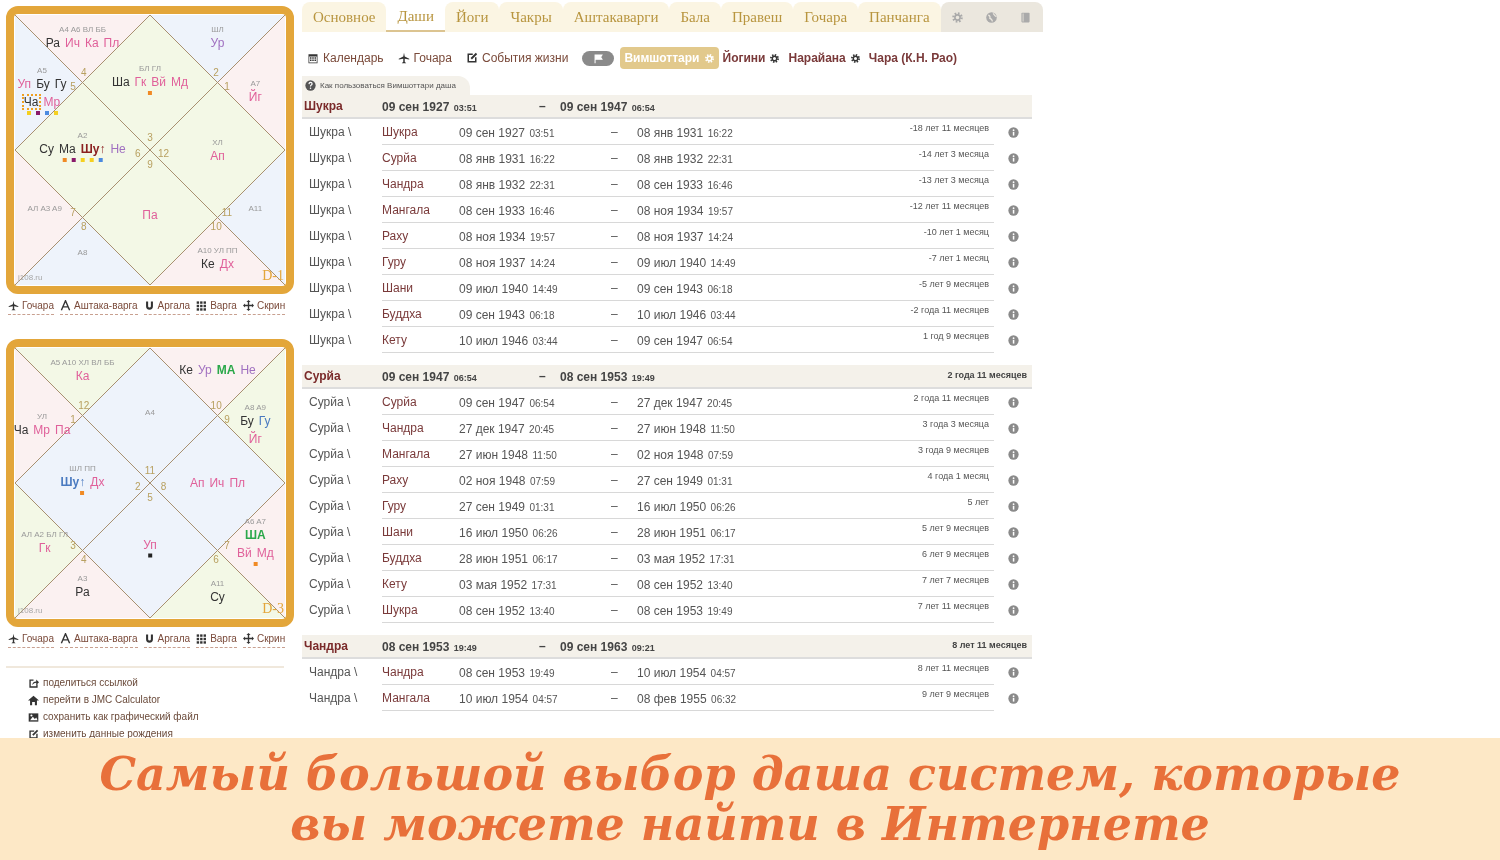 This screenshot has width=1500, height=860. I want to click on date-cell-text: 10 июл 1946 03:44, so click(509, 341).